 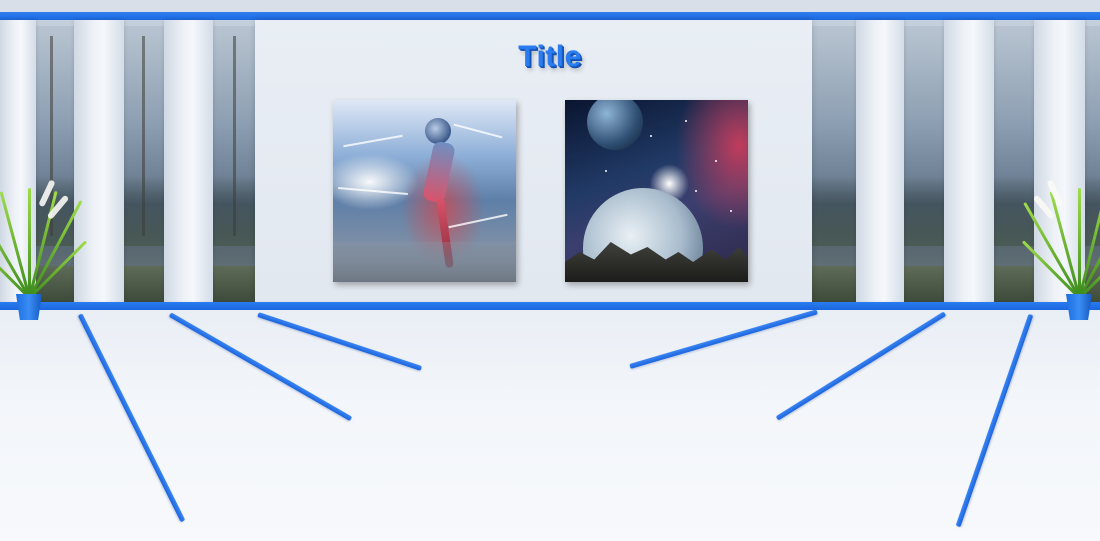 What do you see at coordinates (550, 56) in the screenshot?
I see `page-title: Title` at bounding box center [550, 56].